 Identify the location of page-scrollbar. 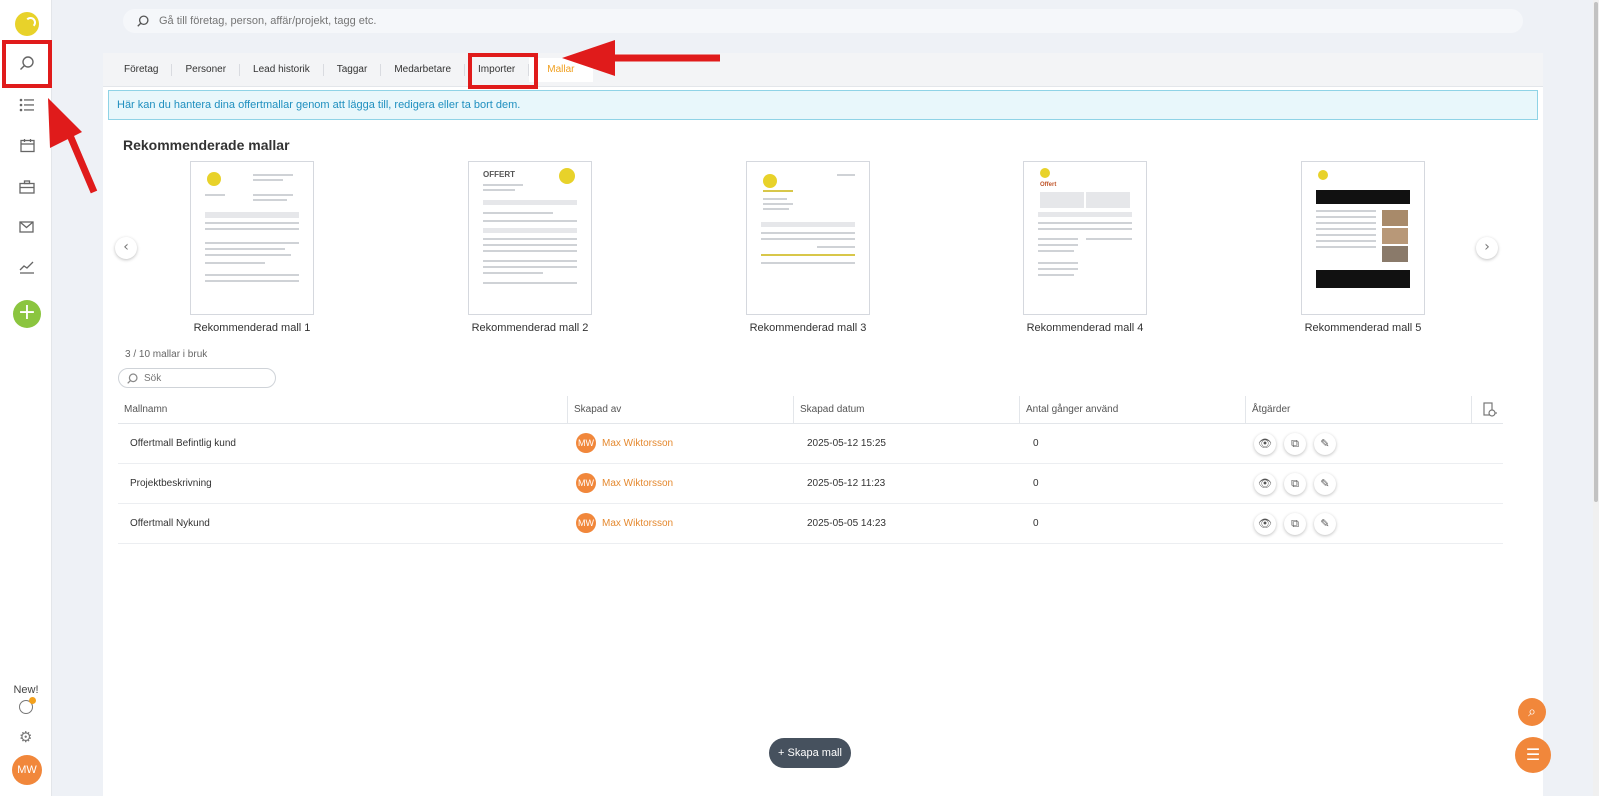
(1596, 398).